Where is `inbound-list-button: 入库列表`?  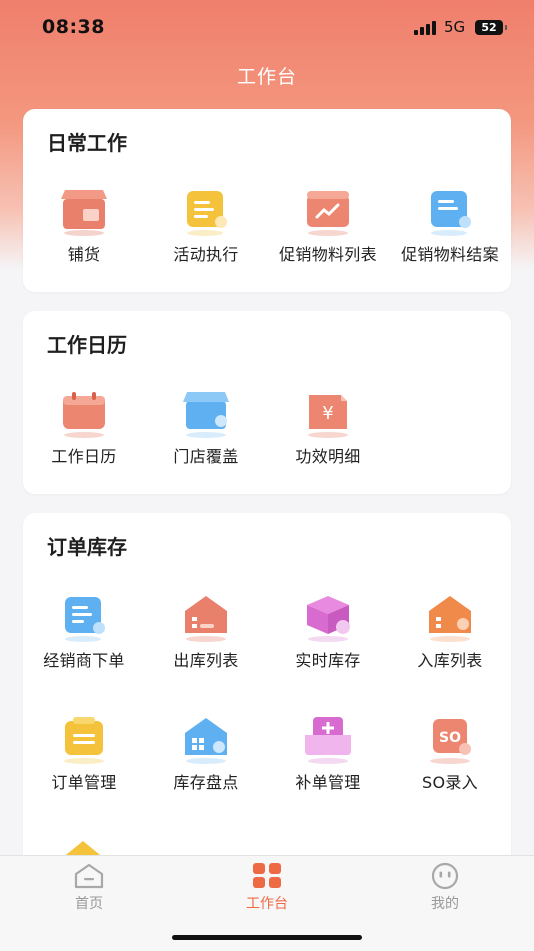 inbound-list-button: 入库列表 is located at coordinates (450, 631).